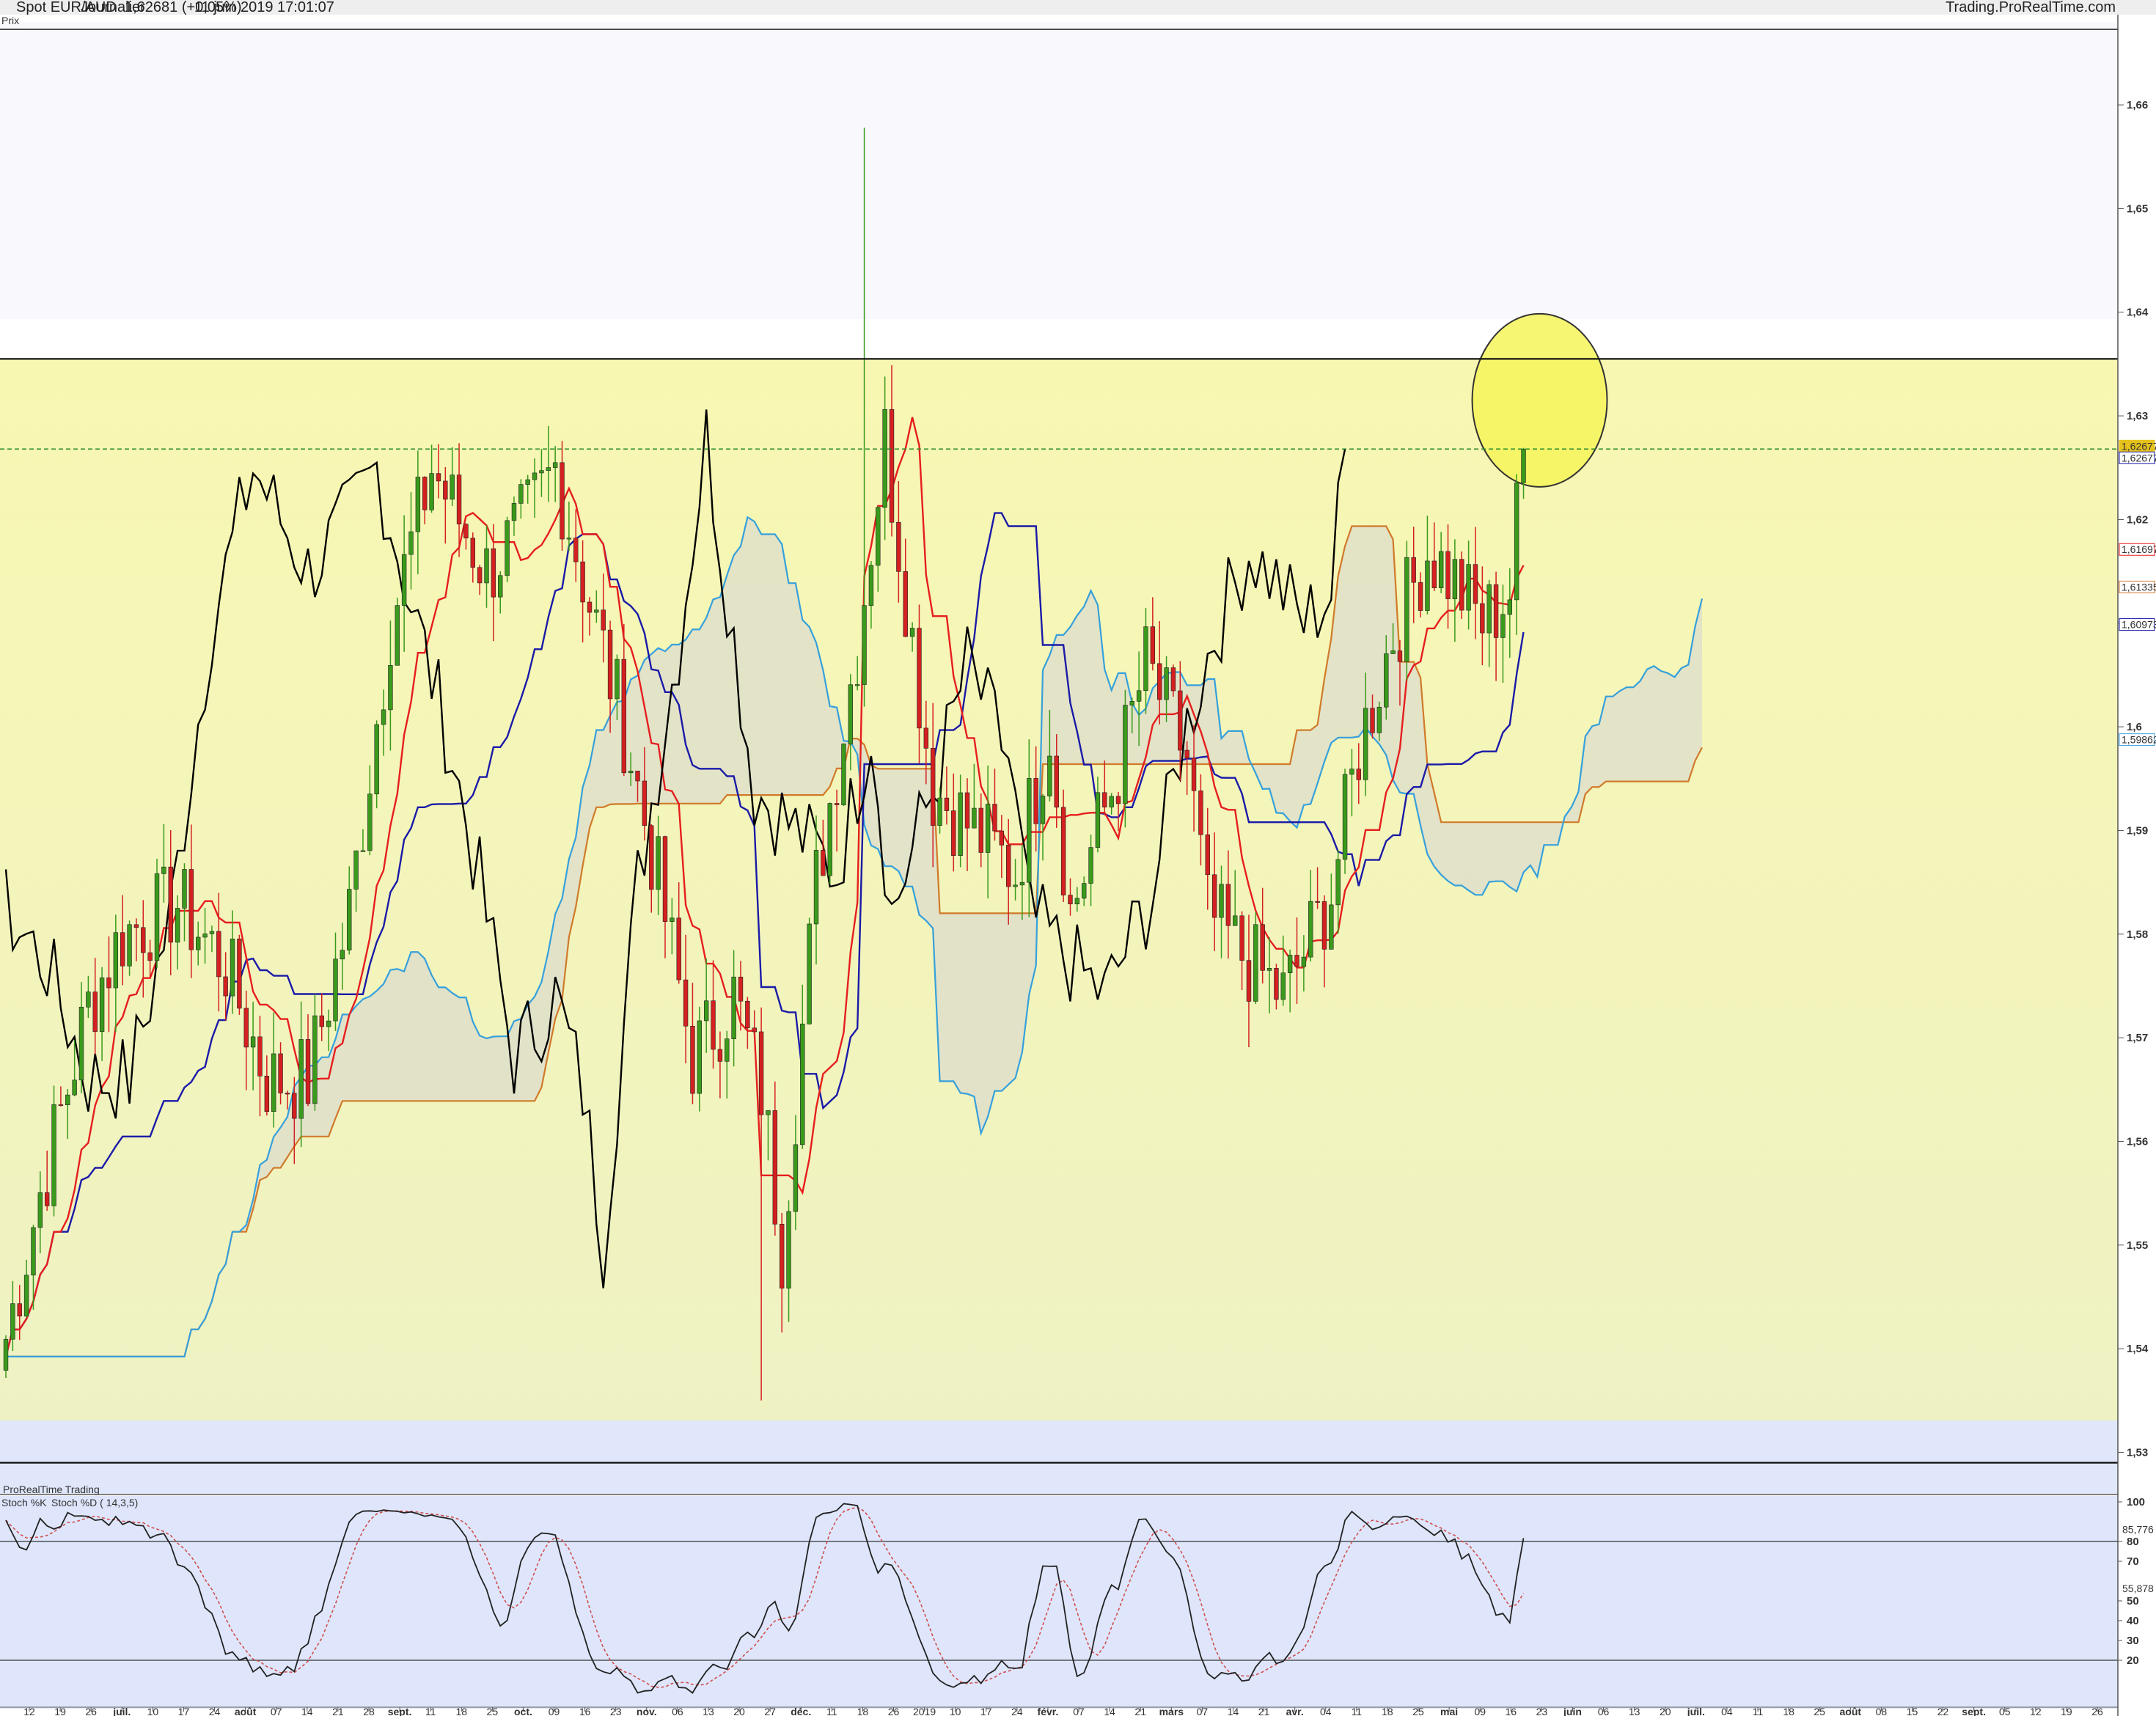 Image resolution: width=2156 pixels, height=1716 pixels. I want to click on price-tick-label: 1,59, so click(2137, 830).